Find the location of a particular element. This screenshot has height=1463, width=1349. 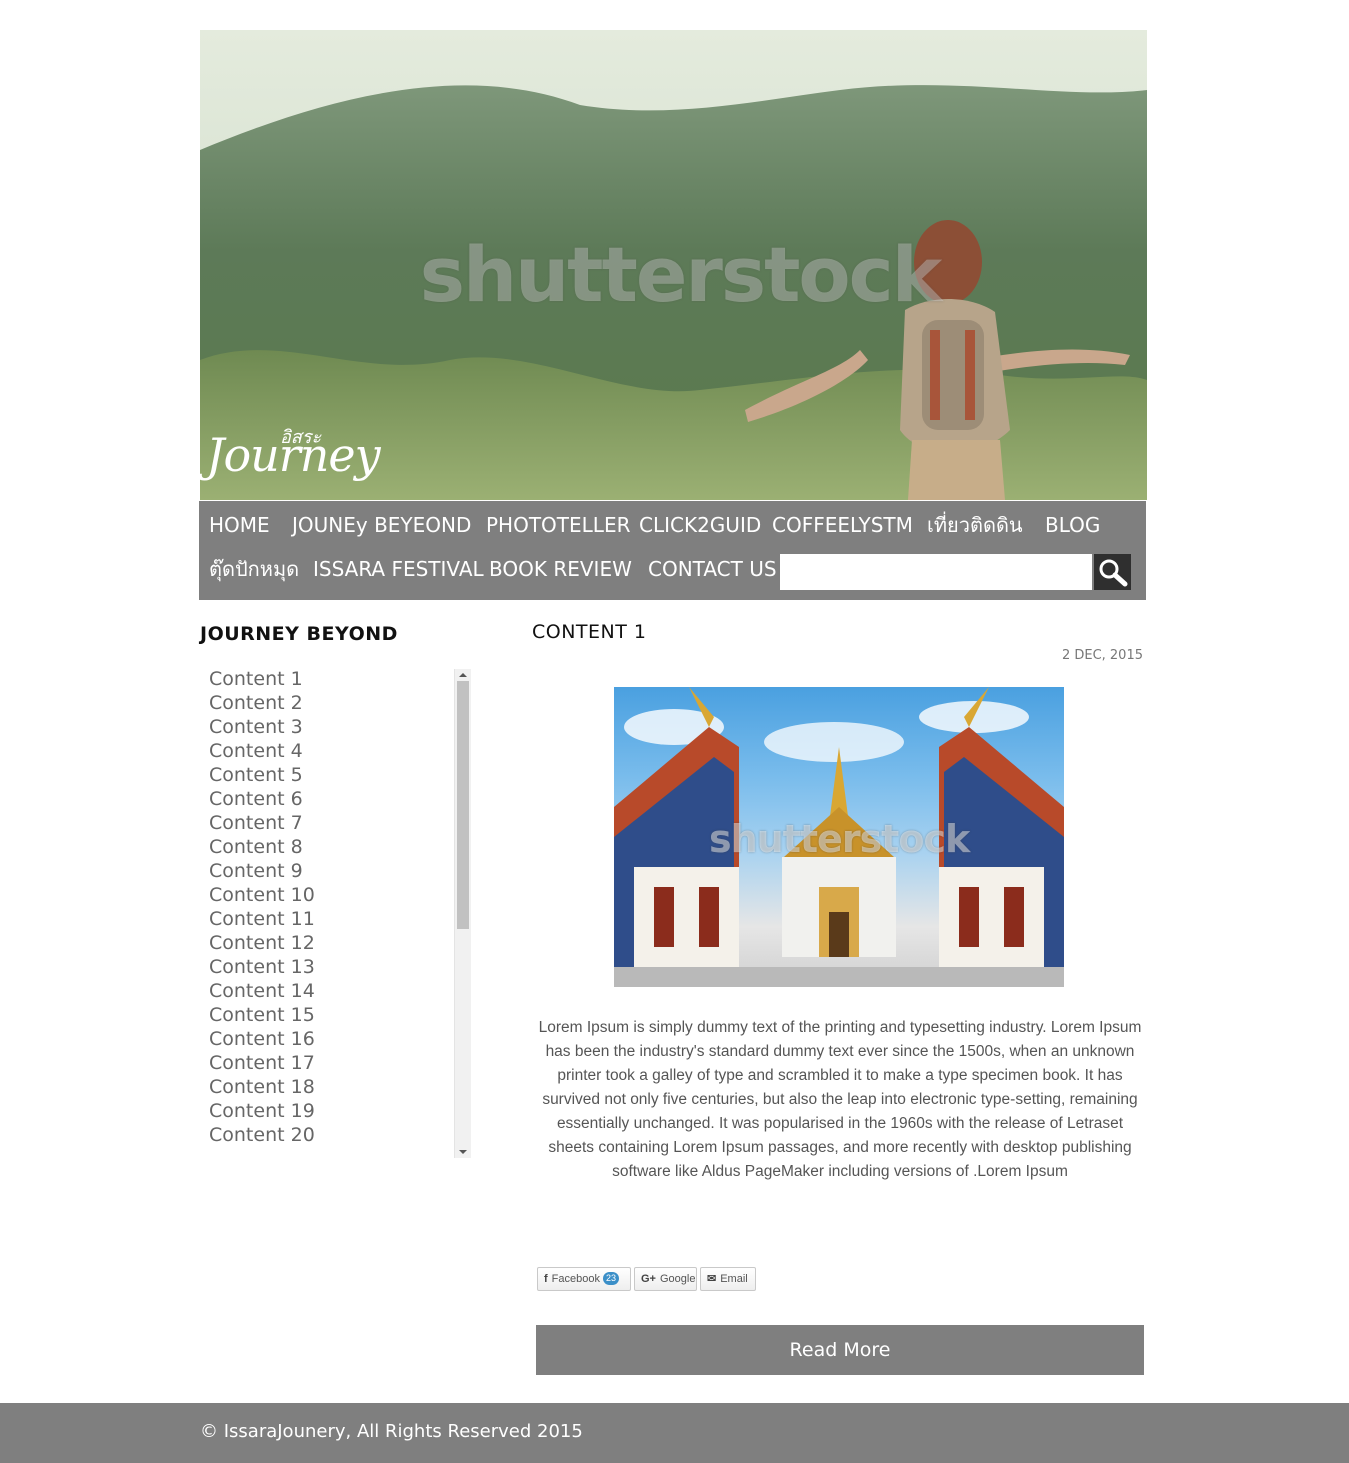

list-item: Content 20 is located at coordinates (340, 1135).